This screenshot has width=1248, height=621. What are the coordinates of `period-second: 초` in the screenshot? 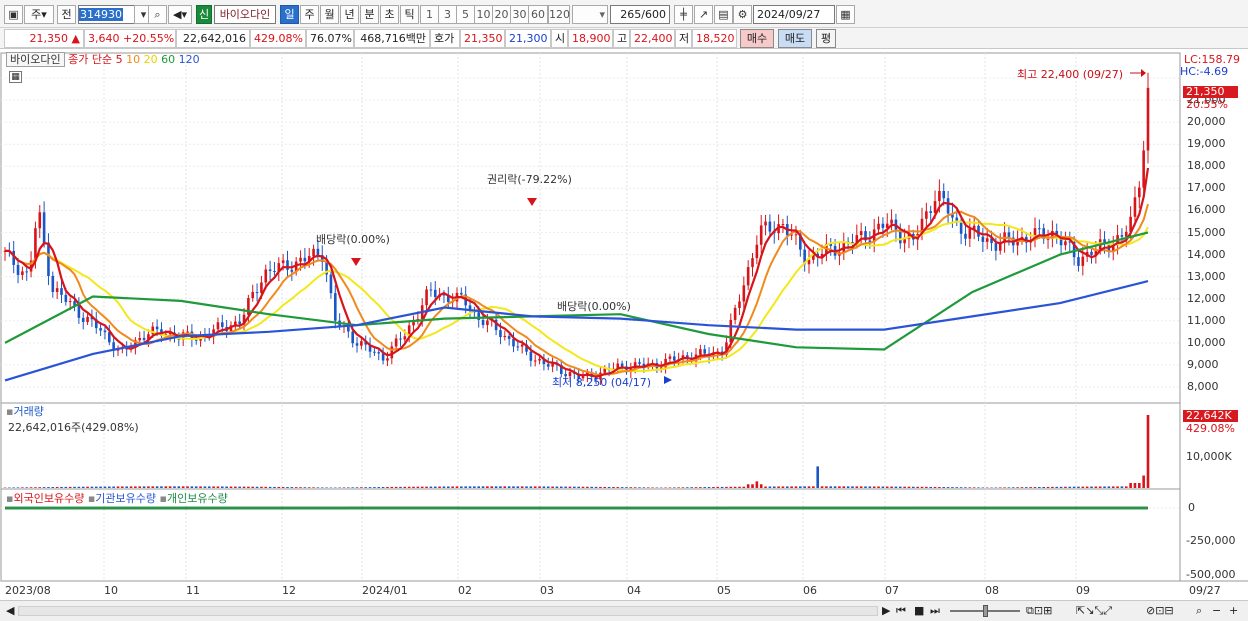 It's located at (389, 14).